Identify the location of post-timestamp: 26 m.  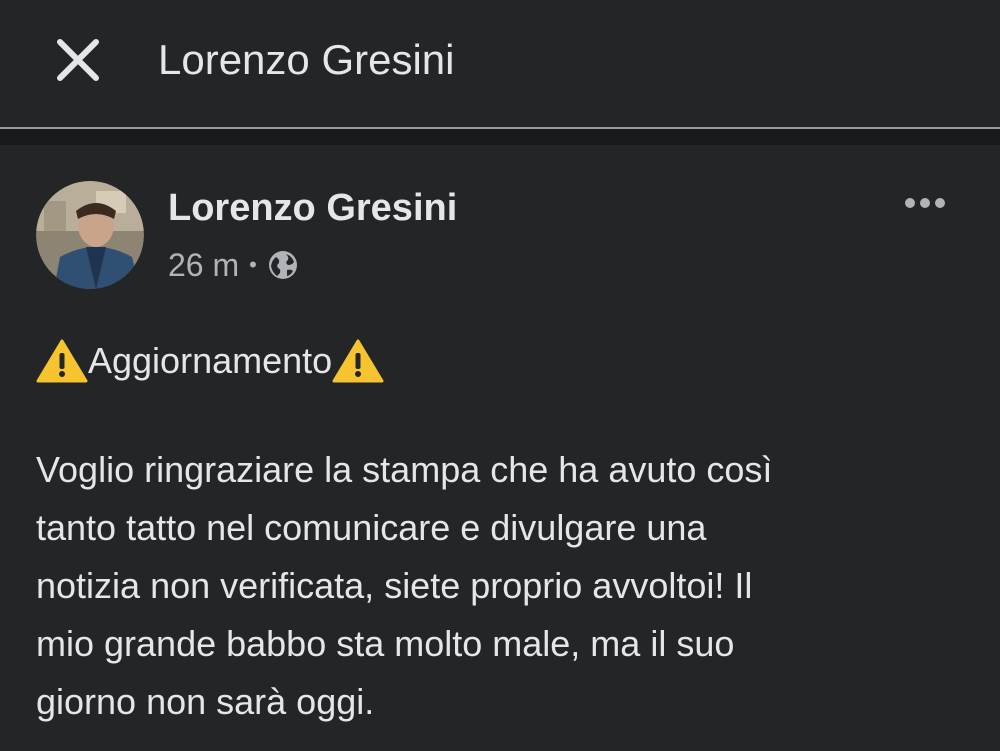
(203, 265).